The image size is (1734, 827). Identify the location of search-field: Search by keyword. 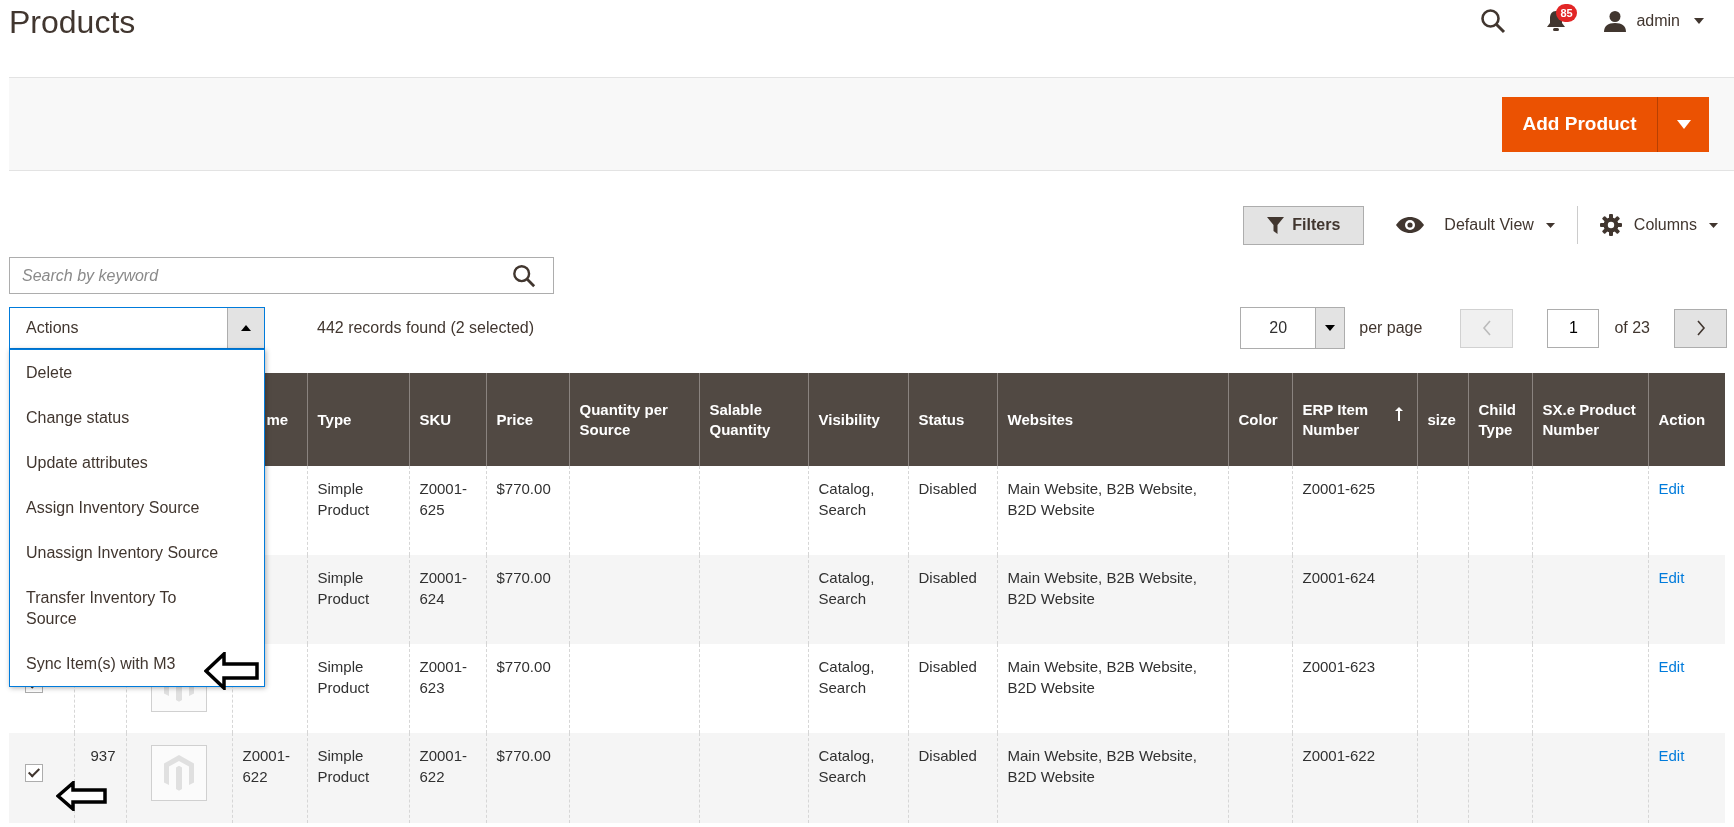
(281, 275).